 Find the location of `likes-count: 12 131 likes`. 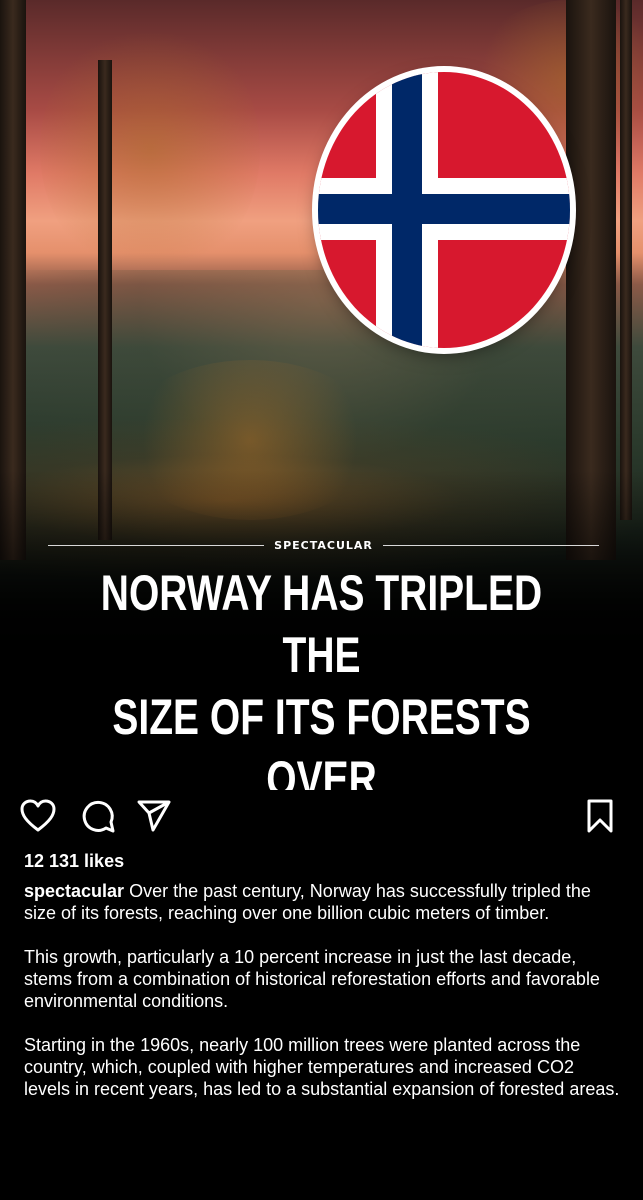

likes-count: 12 131 likes is located at coordinates (74, 861).